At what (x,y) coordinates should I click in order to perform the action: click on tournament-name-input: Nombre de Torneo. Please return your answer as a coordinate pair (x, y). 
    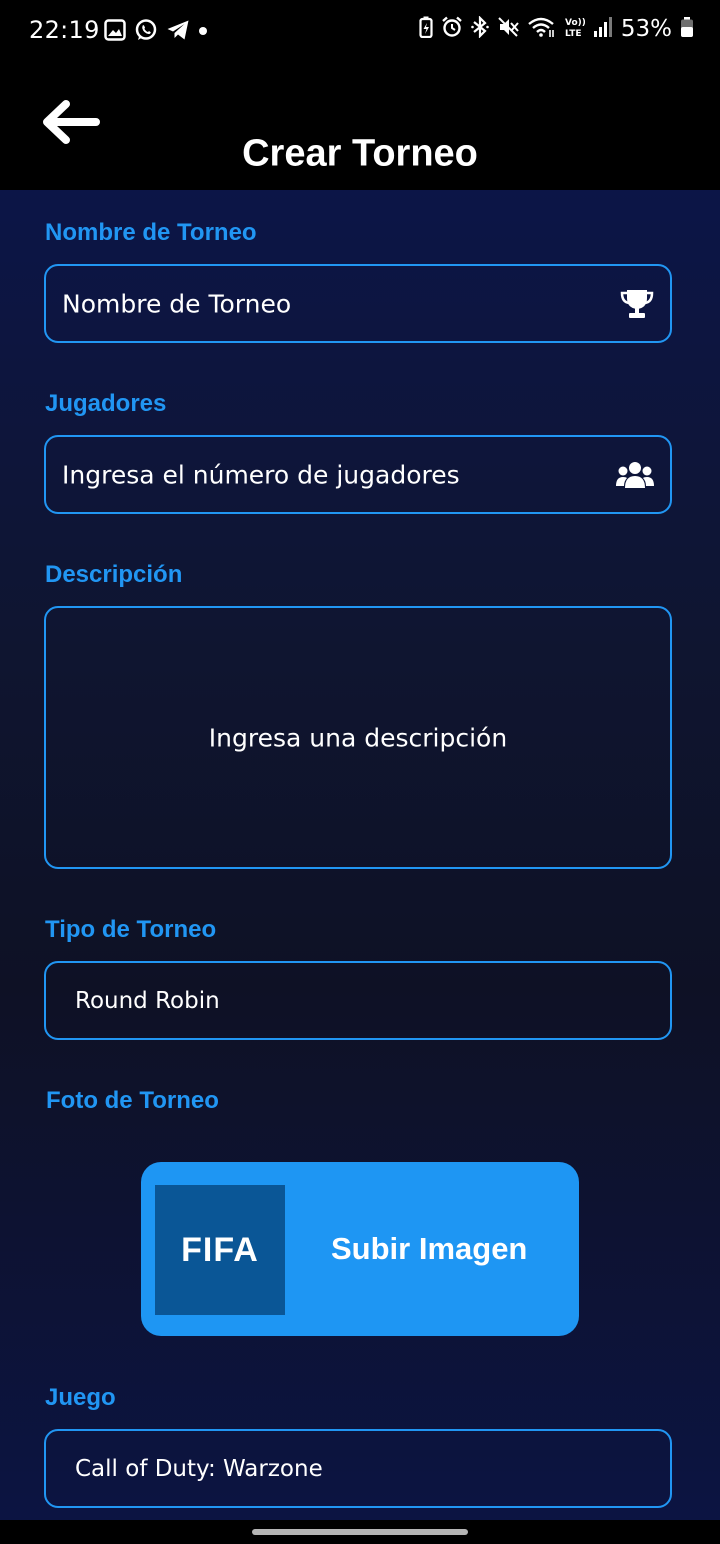
    Looking at the image, I should click on (358, 303).